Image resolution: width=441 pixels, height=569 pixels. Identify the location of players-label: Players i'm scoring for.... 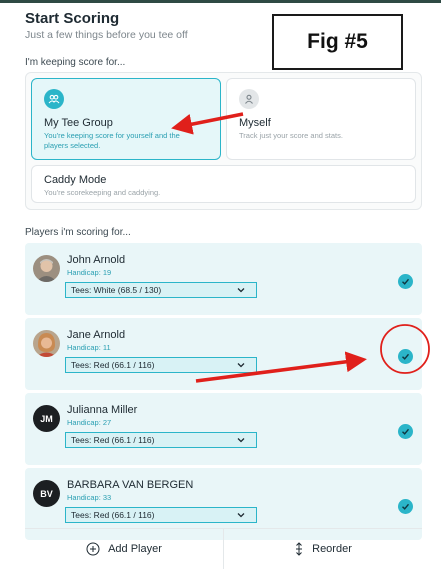
(78, 232).